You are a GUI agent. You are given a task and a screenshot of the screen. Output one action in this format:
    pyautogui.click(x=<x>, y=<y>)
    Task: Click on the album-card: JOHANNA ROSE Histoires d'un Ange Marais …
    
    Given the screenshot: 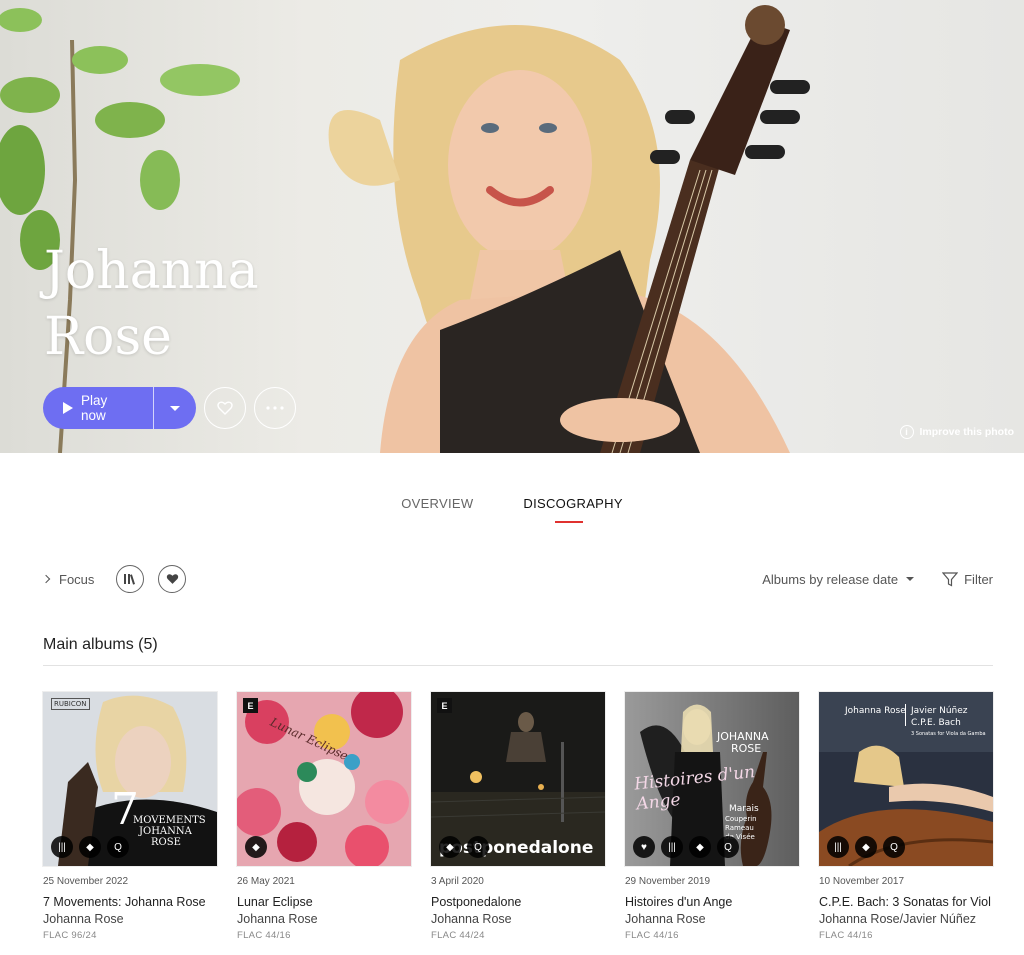 What is the action you would take?
    pyautogui.click(x=712, y=816)
    